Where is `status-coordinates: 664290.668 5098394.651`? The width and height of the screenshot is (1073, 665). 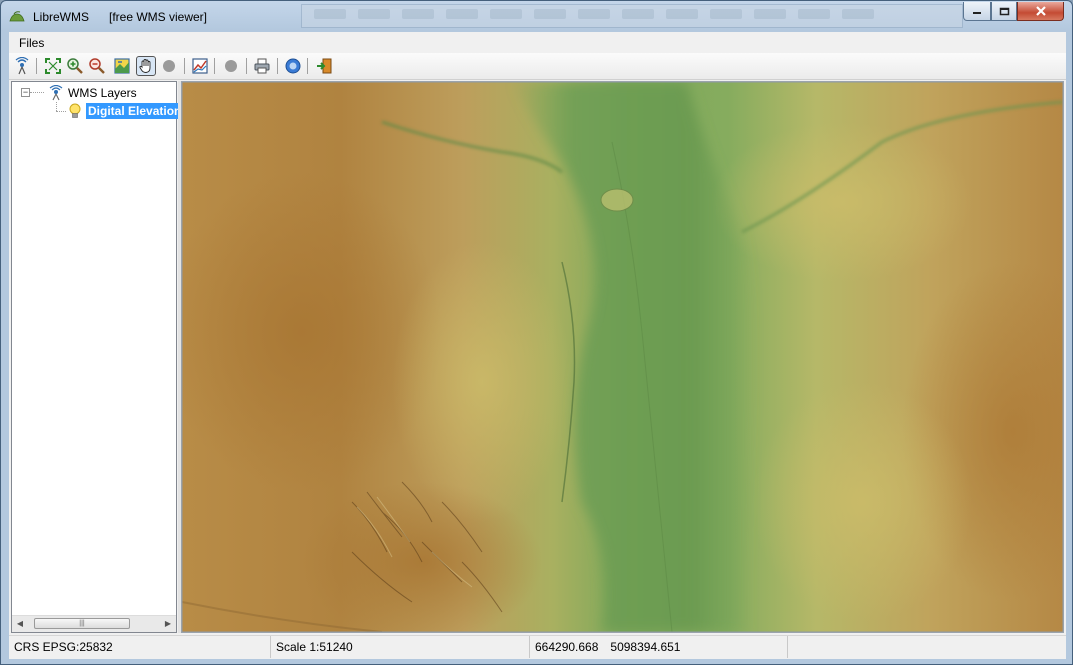
status-coordinates: 664290.668 5098394.651 is located at coordinates (659, 647).